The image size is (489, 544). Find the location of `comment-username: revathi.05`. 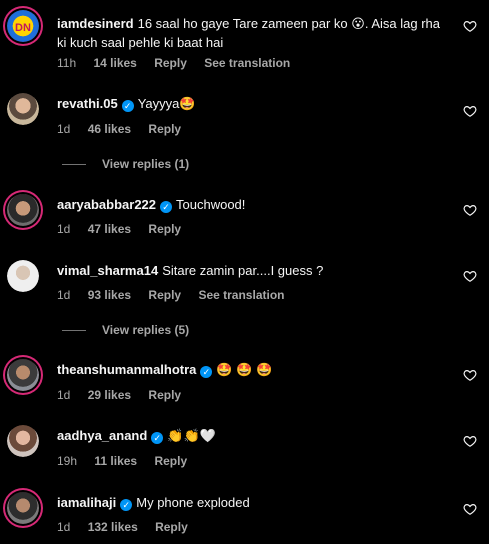

comment-username: revathi.05 is located at coordinates (87, 103).